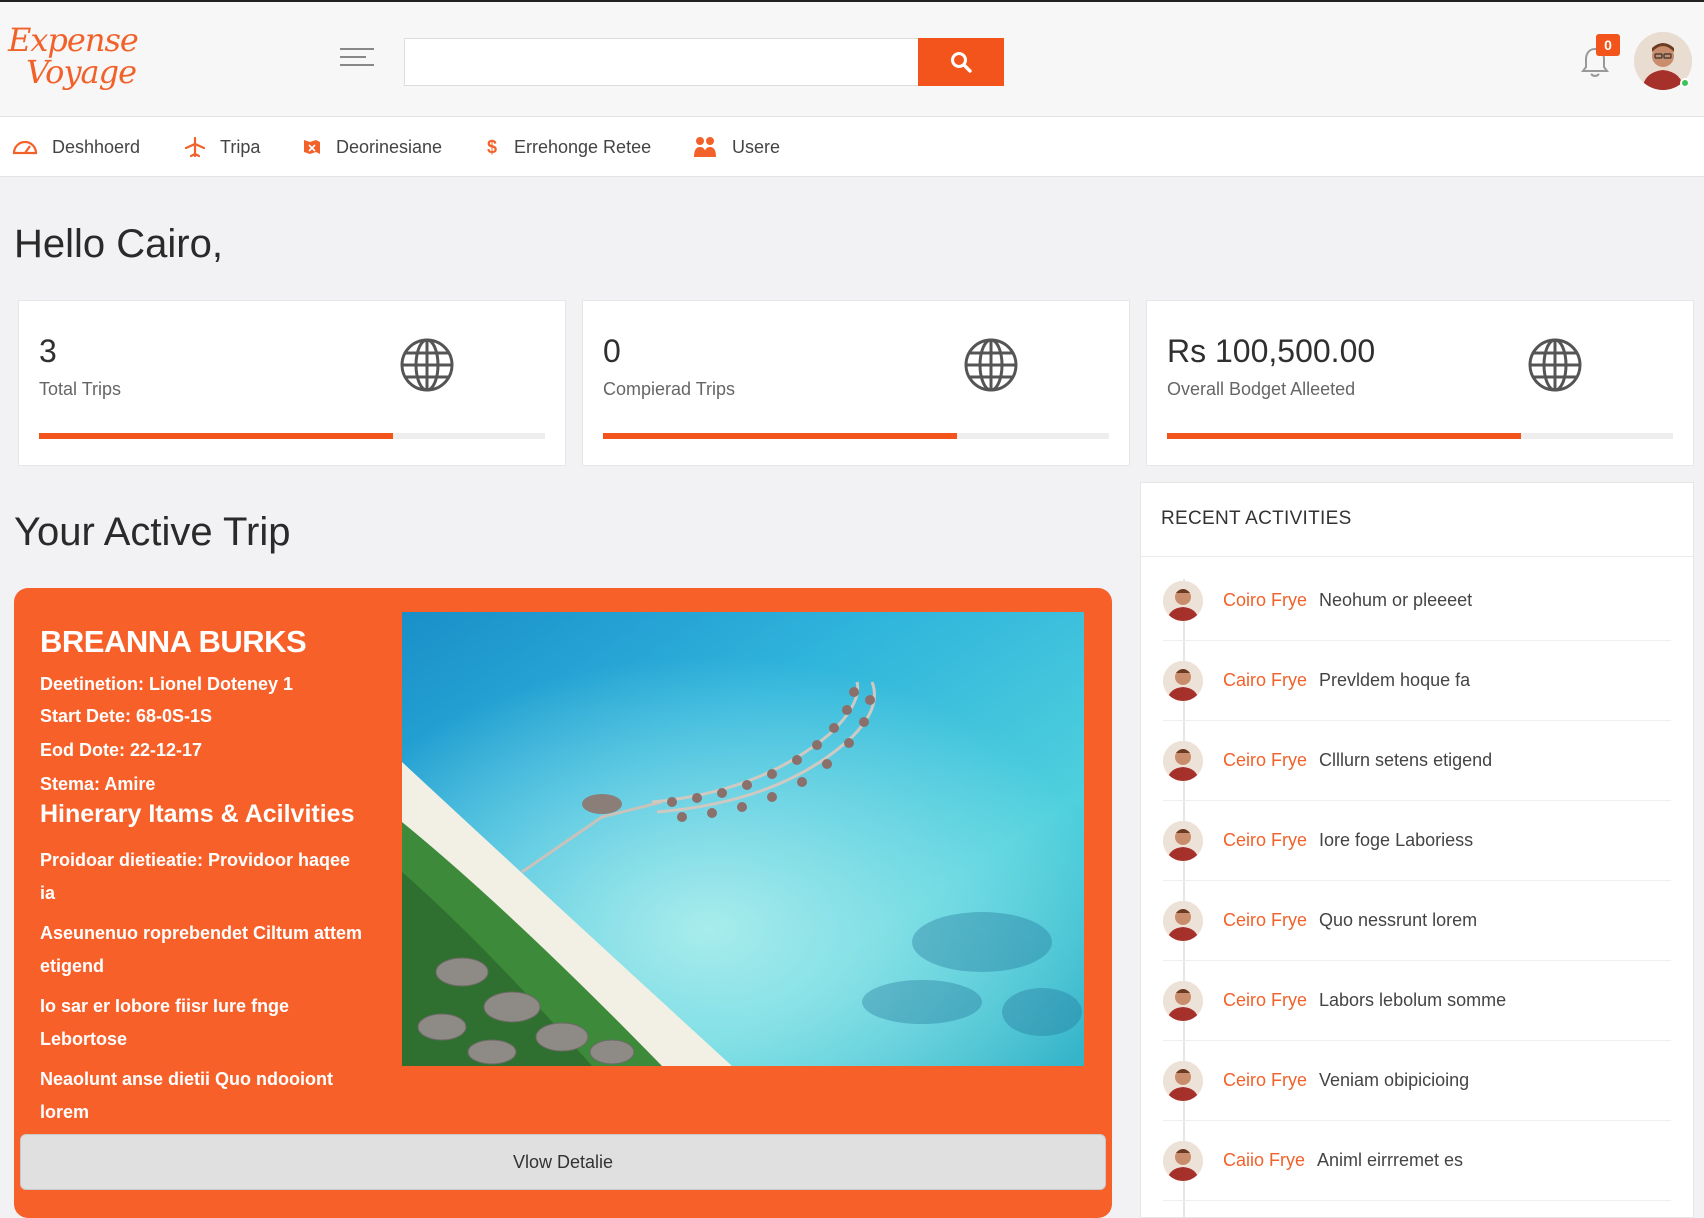 This screenshot has height=1218, width=1704. What do you see at coordinates (669, 389) in the screenshot?
I see `stat-label: Compierad Trips` at bounding box center [669, 389].